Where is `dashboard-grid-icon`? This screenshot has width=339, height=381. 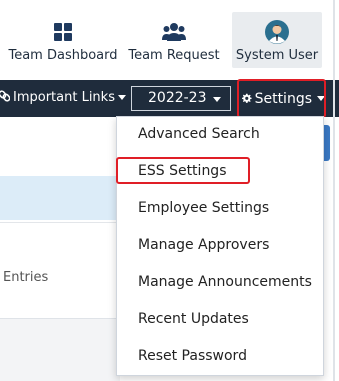 dashboard-grid-icon is located at coordinates (63, 32).